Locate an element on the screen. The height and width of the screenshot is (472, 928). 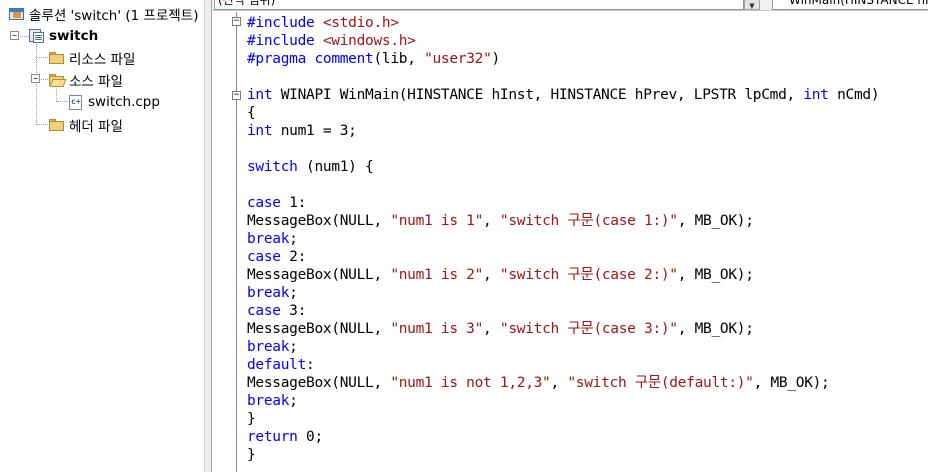
folder-open-icon is located at coordinates (58, 80).